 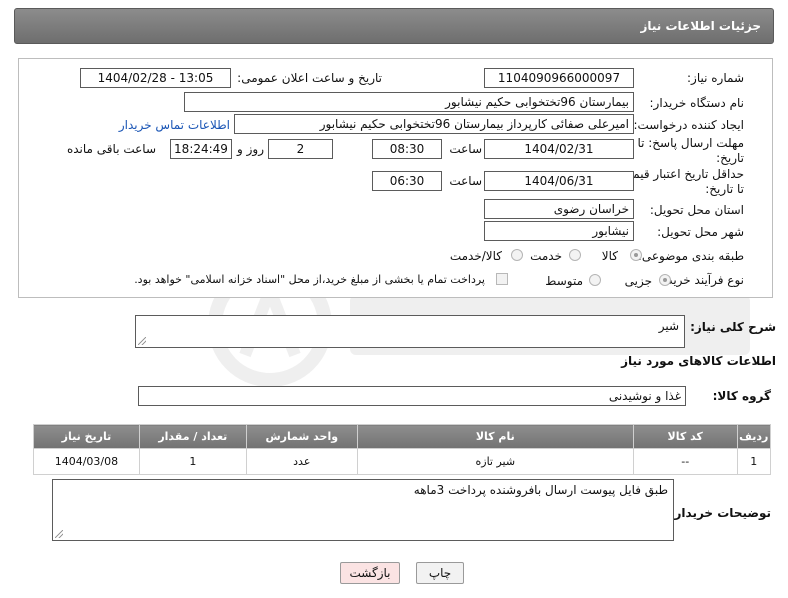 I want to click on process-option-minor: جزیی, so click(x=638, y=281).